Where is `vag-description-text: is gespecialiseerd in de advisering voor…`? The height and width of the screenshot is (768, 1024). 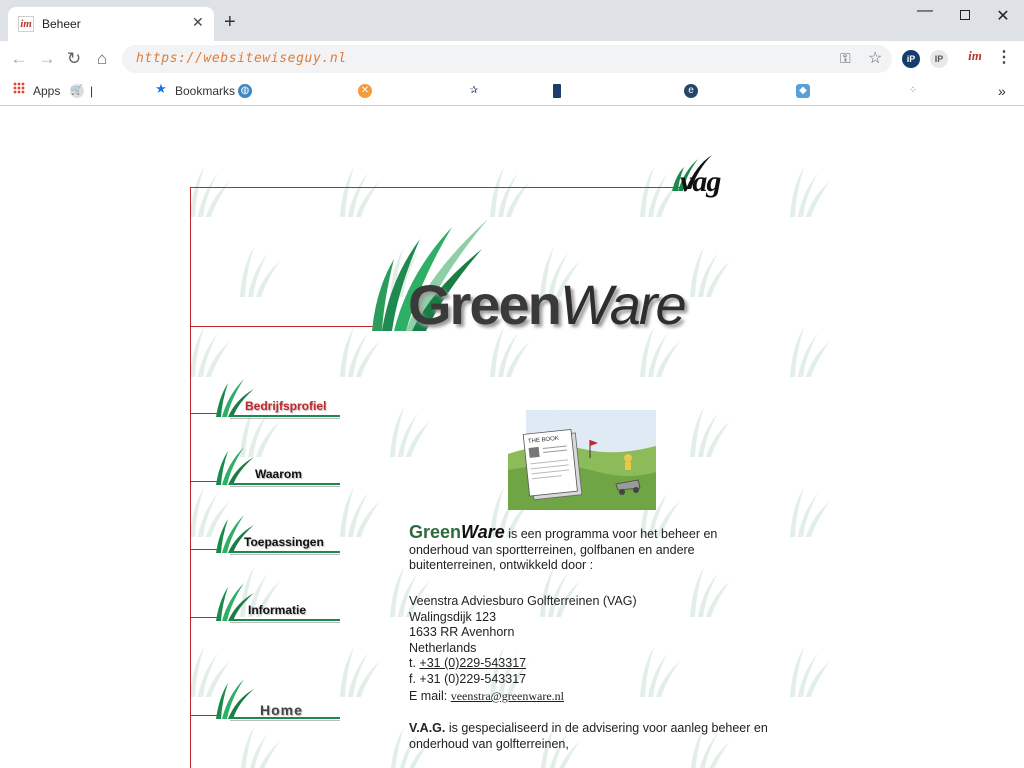 vag-description-text: is gespecialiseerd in de advisering voor… is located at coordinates (588, 736).